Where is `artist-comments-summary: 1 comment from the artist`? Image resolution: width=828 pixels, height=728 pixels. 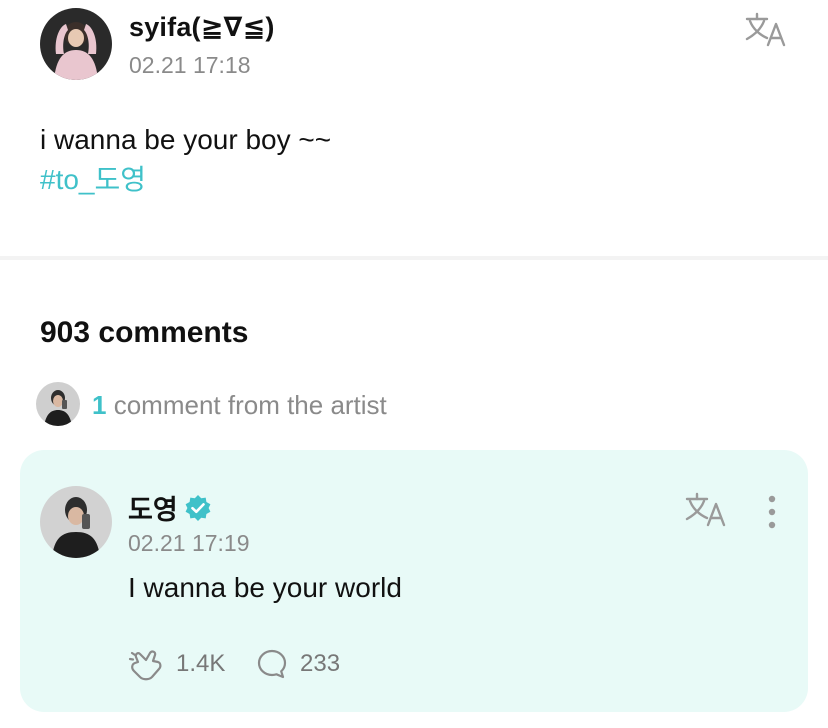
artist-comments-summary: 1 comment from the artist is located at coordinates (296, 405).